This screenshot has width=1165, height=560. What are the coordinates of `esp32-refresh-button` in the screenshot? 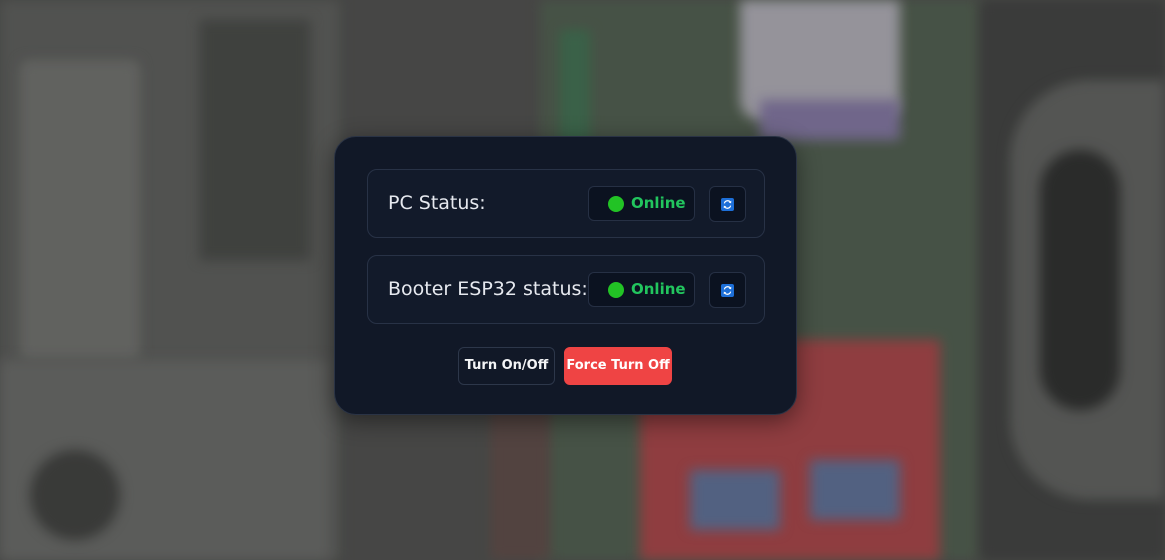 It's located at (727, 290).